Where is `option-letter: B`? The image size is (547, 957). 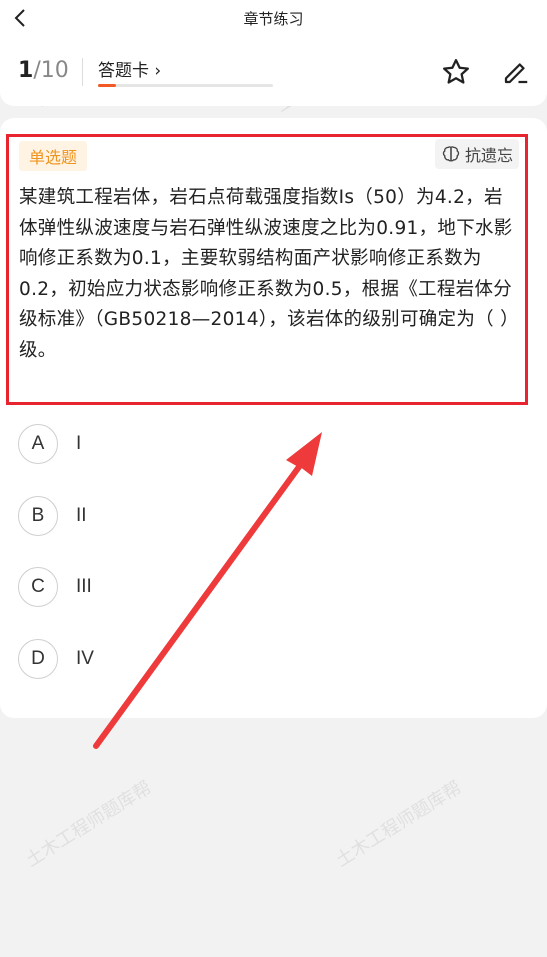
option-letter: B is located at coordinates (38, 515).